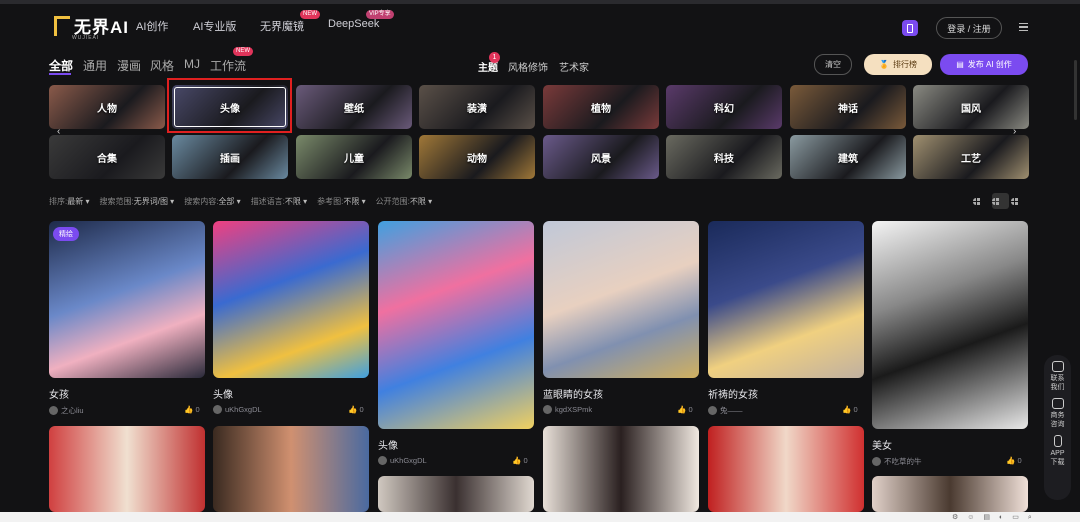  What do you see at coordinates (1058, 413) in the screenshot?
I see `business-consult: 商务咨询` at bounding box center [1058, 413].